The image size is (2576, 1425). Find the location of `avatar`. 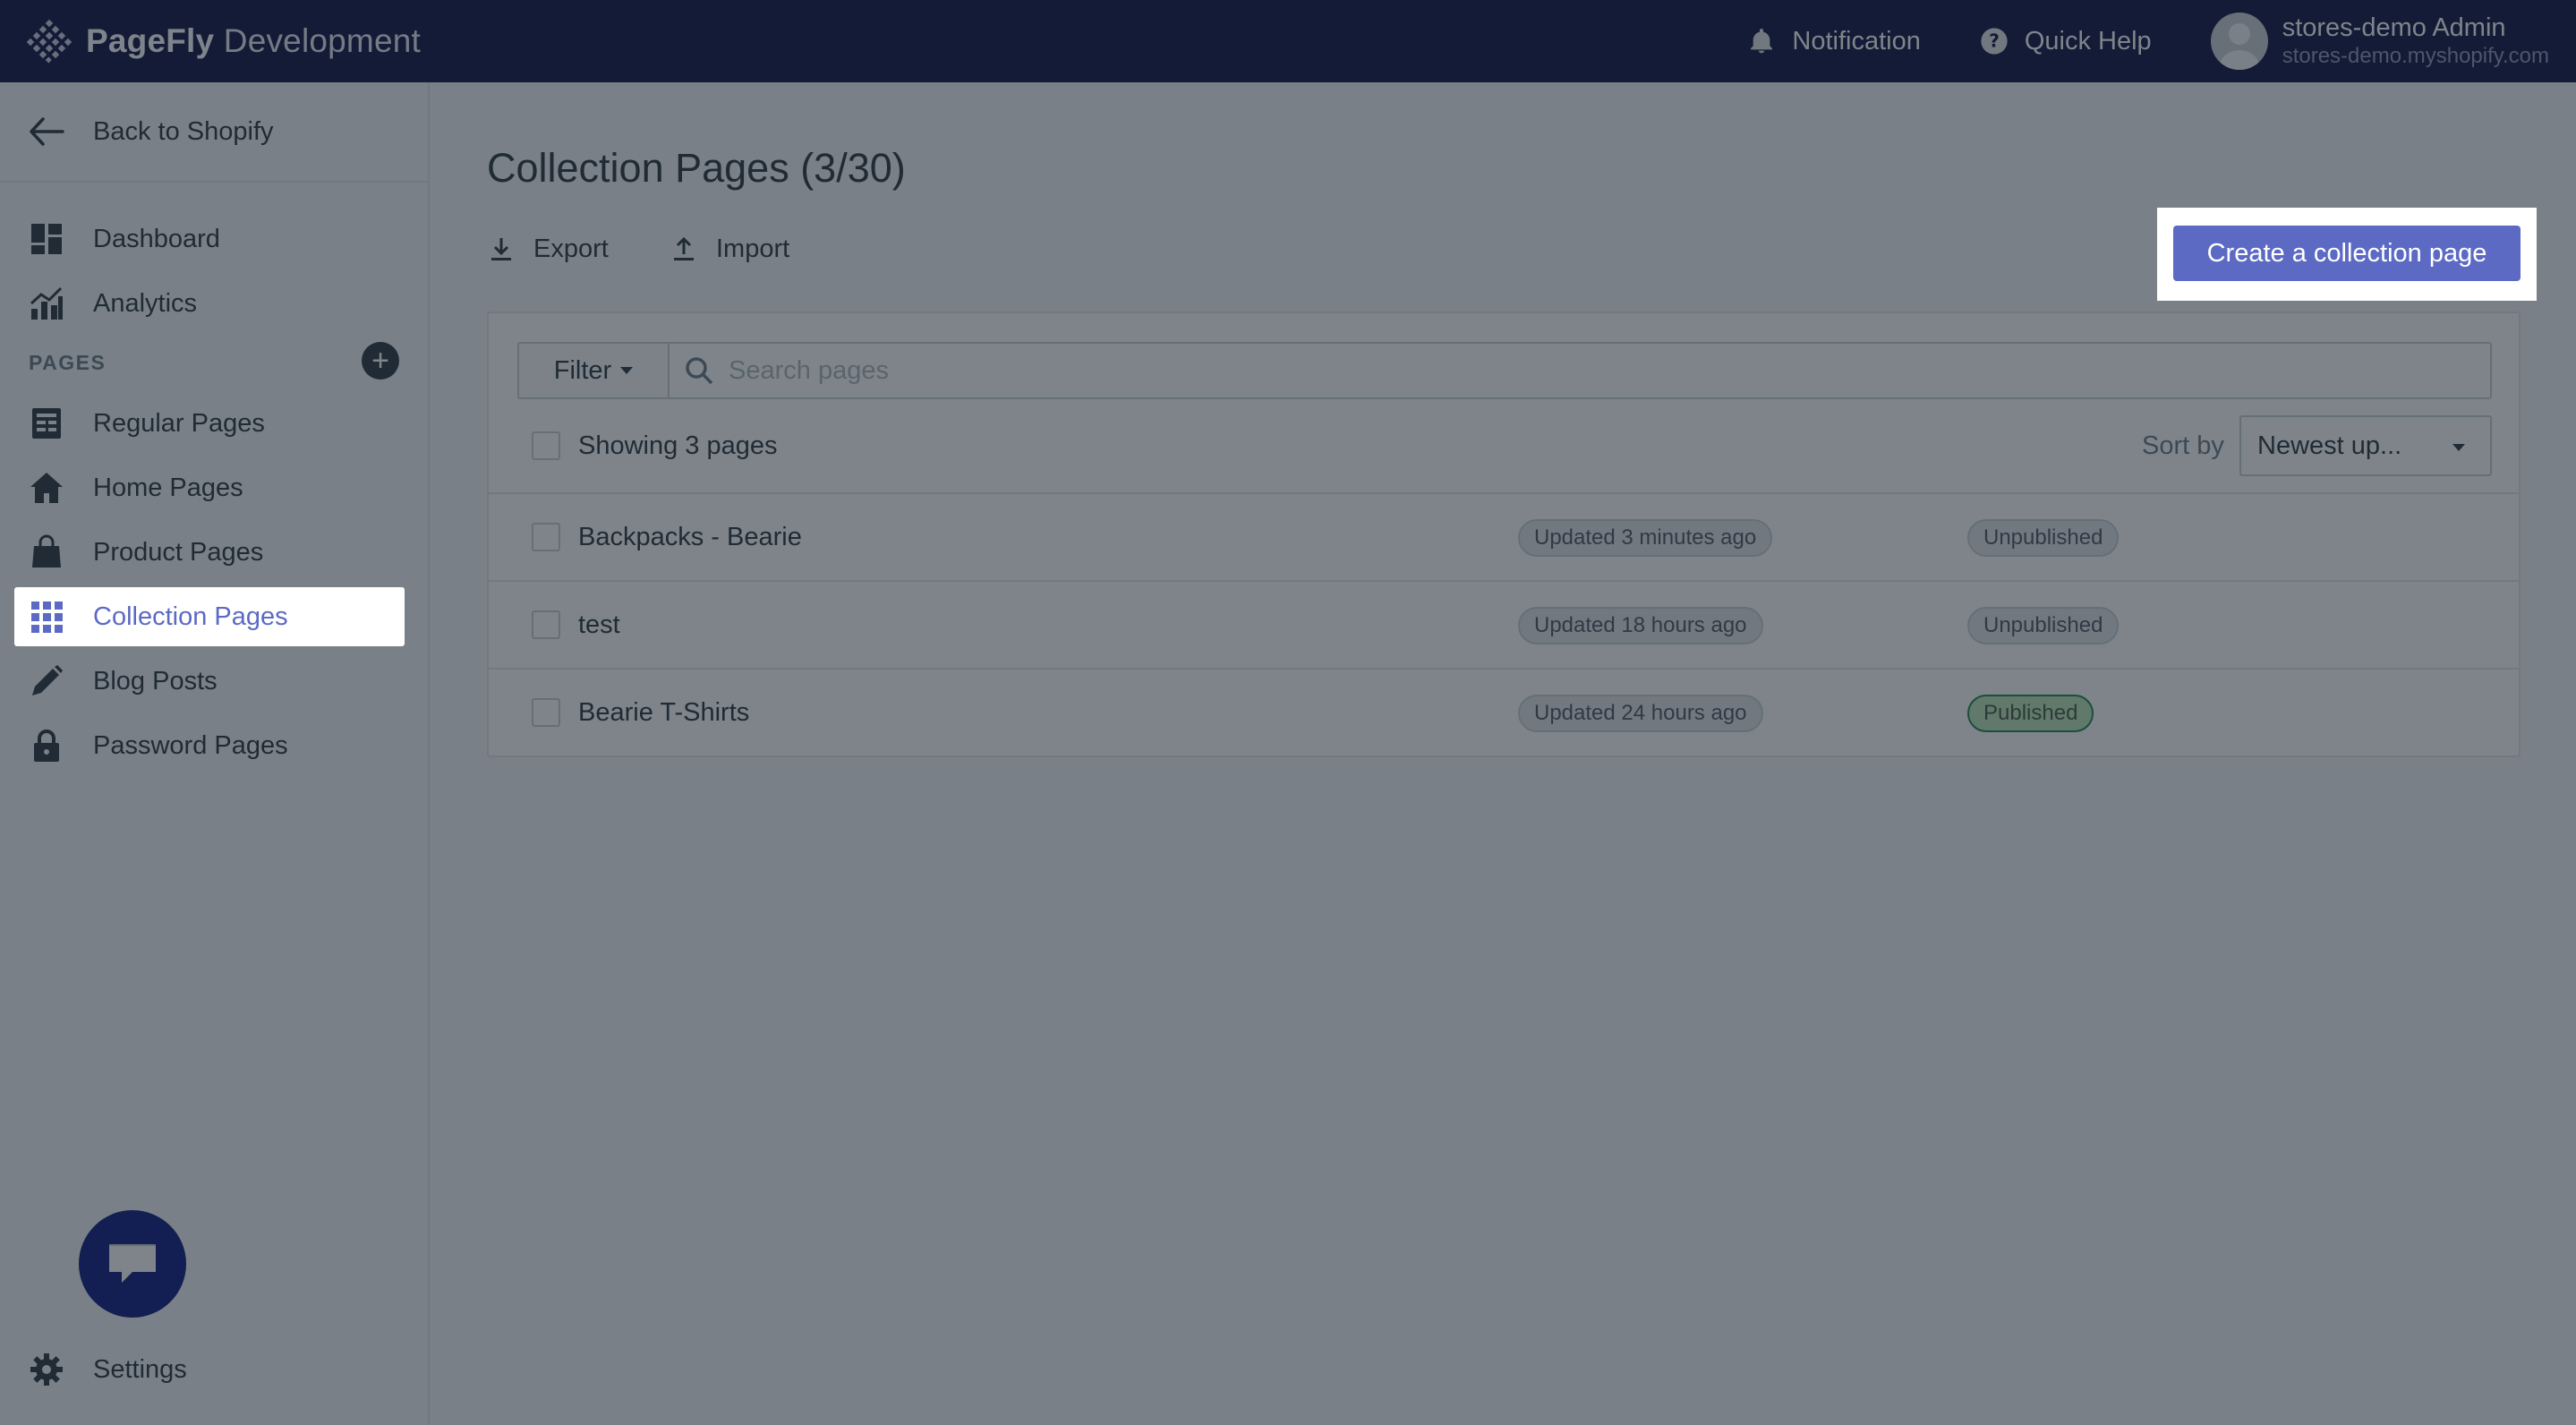

avatar is located at coordinates (2239, 42).